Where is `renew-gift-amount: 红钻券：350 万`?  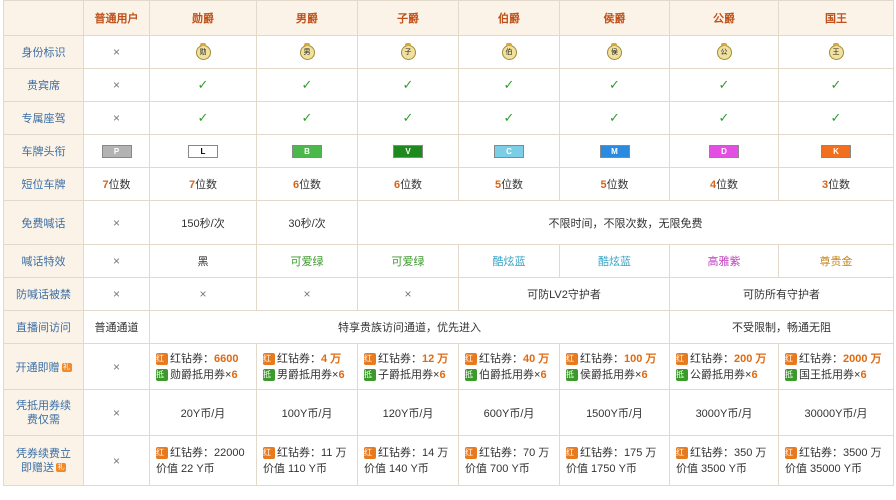
renew-gift-amount: 红钻券：350 万 is located at coordinates (728, 452).